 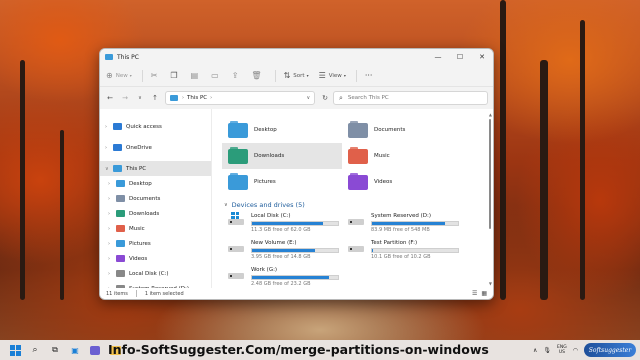 What do you see at coordinates (125, 98) in the screenshot?
I see `forward-button: →` at bounding box center [125, 98].